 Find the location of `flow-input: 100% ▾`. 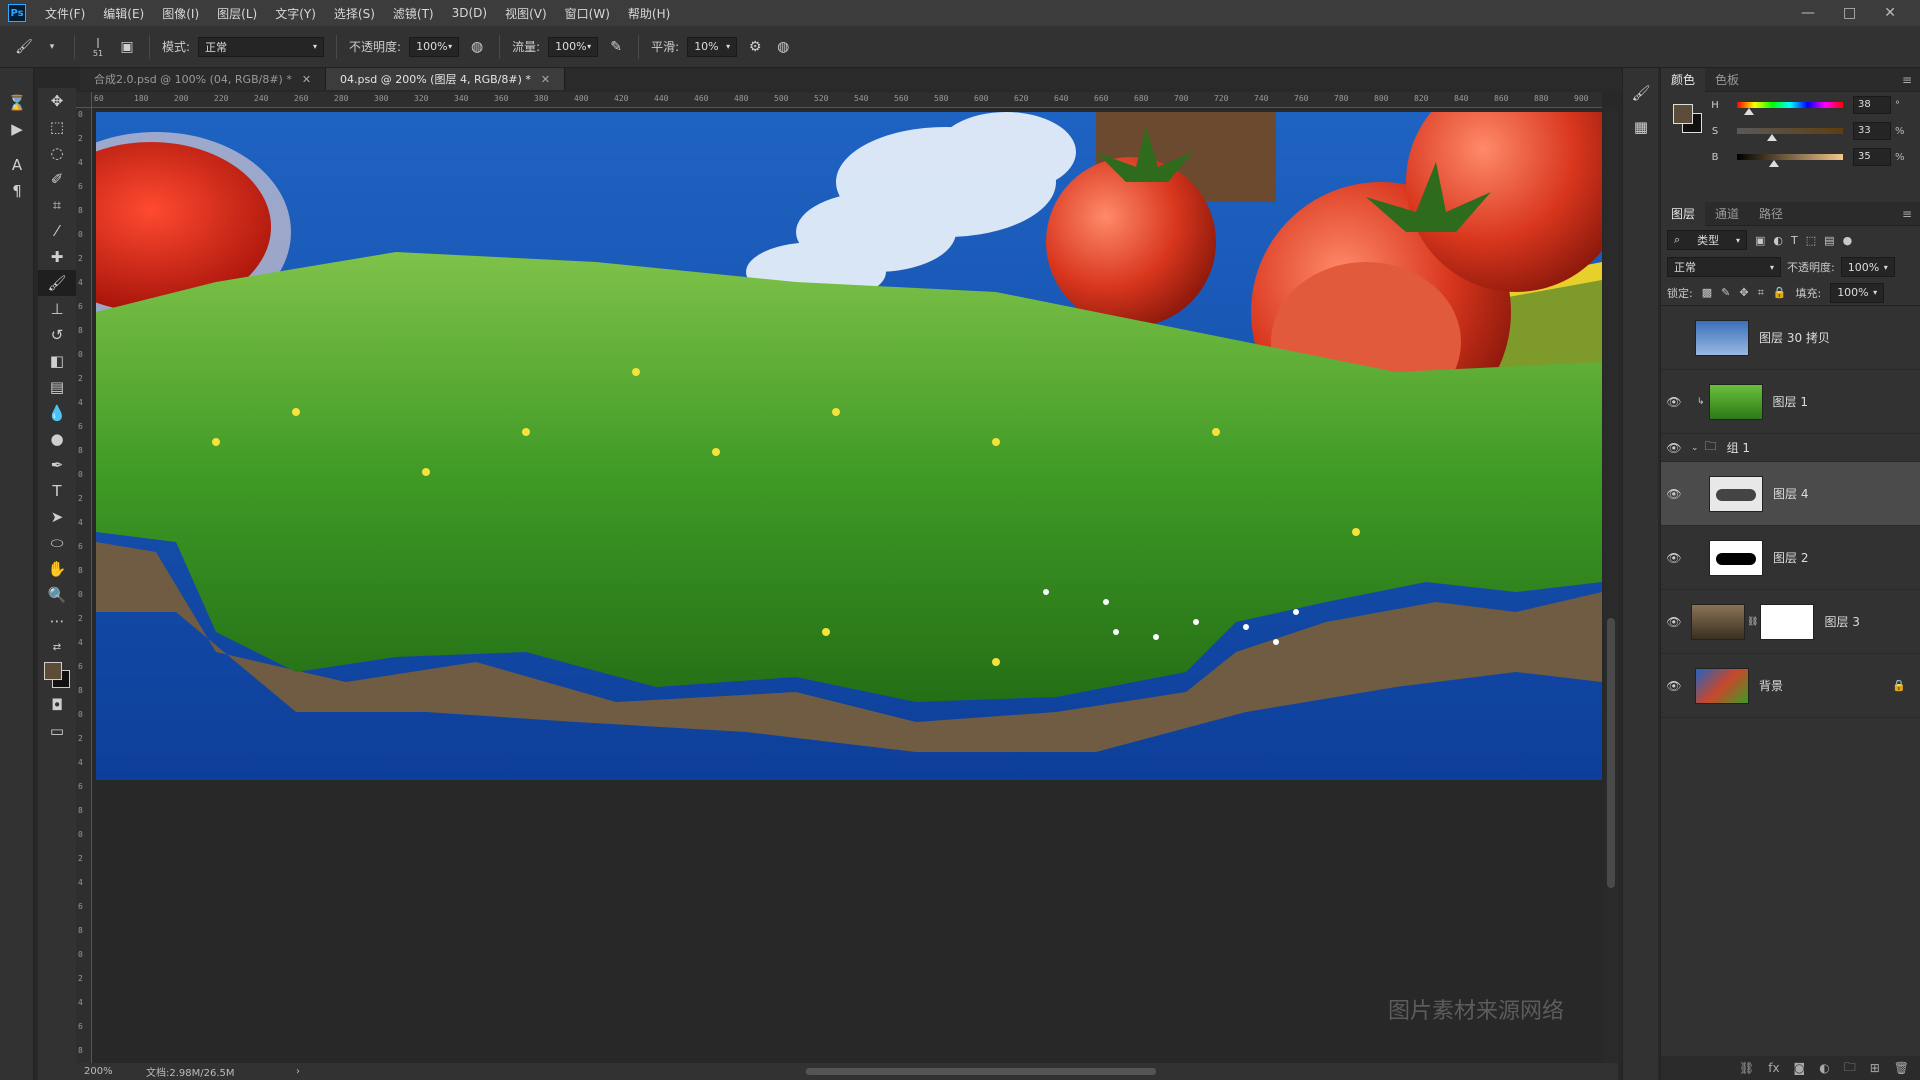

flow-input: 100% ▾ is located at coordinates (573, 46).